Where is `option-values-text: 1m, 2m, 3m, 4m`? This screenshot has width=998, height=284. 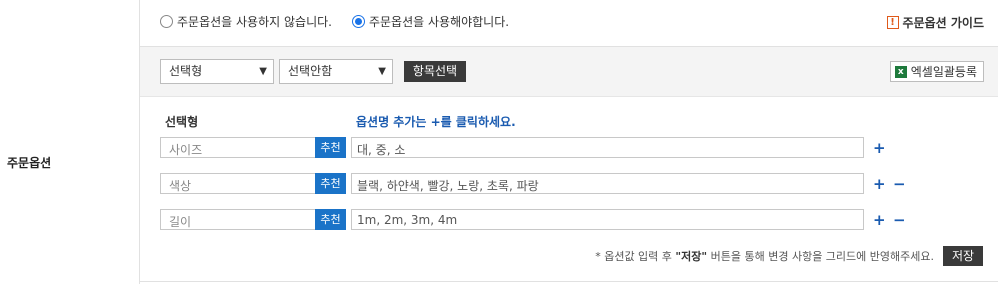 option-values-text: 1m, 2m, 3m, 4m is located at coordinates (407, 220).